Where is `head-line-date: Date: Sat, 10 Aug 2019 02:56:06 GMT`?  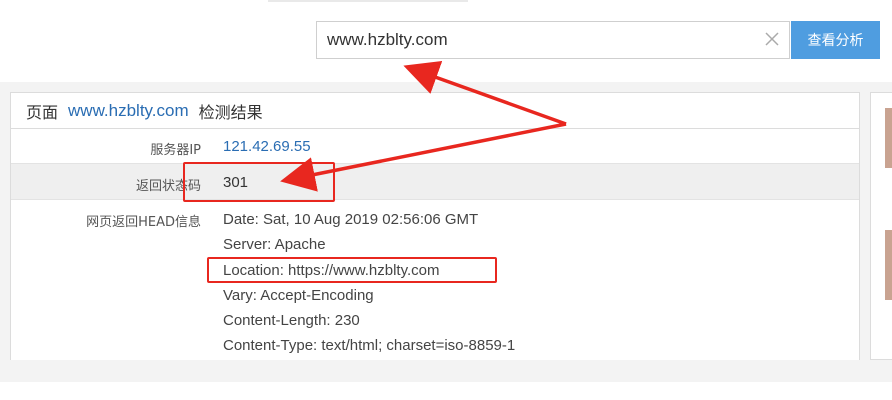
head-line-date: Date: Sat, 10 Aug 2019 02:56:06 GMT is located at coordinates (351, 219).